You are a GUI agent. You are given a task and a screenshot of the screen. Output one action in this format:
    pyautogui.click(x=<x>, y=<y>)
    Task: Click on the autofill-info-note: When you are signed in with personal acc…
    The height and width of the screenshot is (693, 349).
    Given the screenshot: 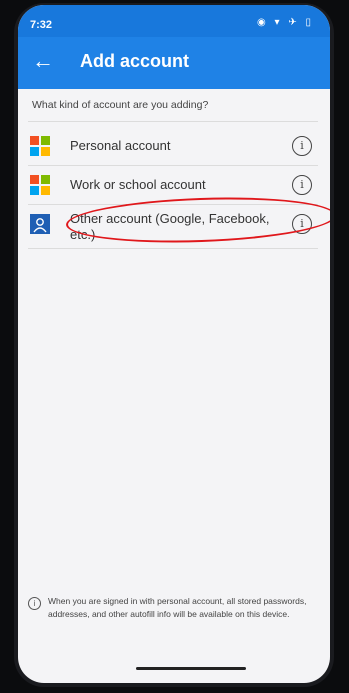 What is the action you would take?
    pyautogui.click(x=177, y=607)
    